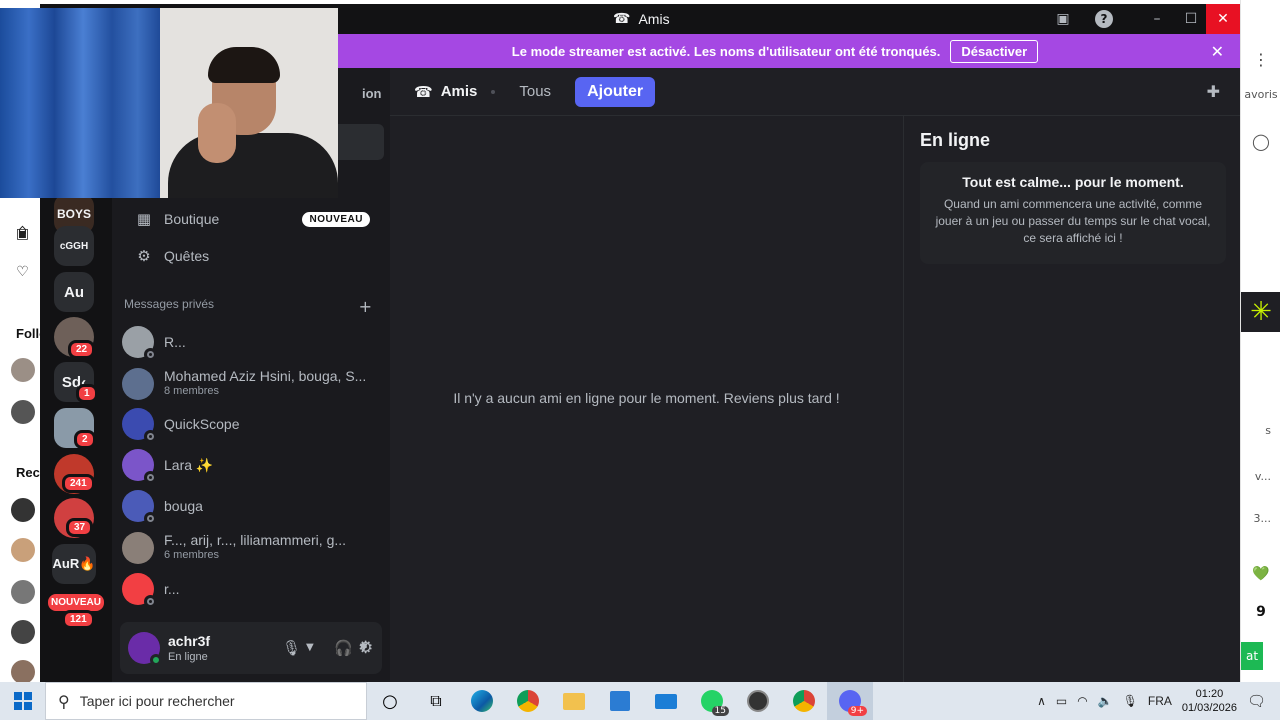 This screenshot has height=720, width=1280. What do you see at coordinates (139, 590) in the screenshot?
I see `discord-avatar` at bounding box center [139, 590].